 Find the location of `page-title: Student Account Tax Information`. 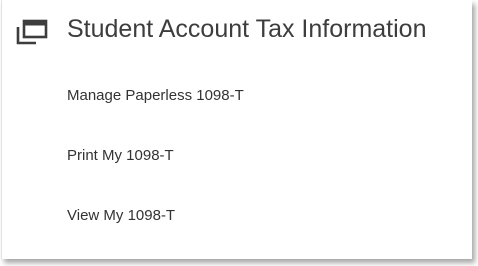

page-title: Student Account Tax Information is located at coordinates (247, 29).